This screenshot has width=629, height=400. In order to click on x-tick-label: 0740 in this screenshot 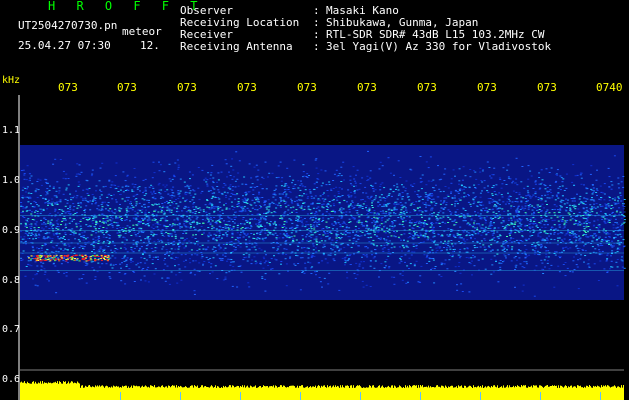, I will do `click(609, 87)`.